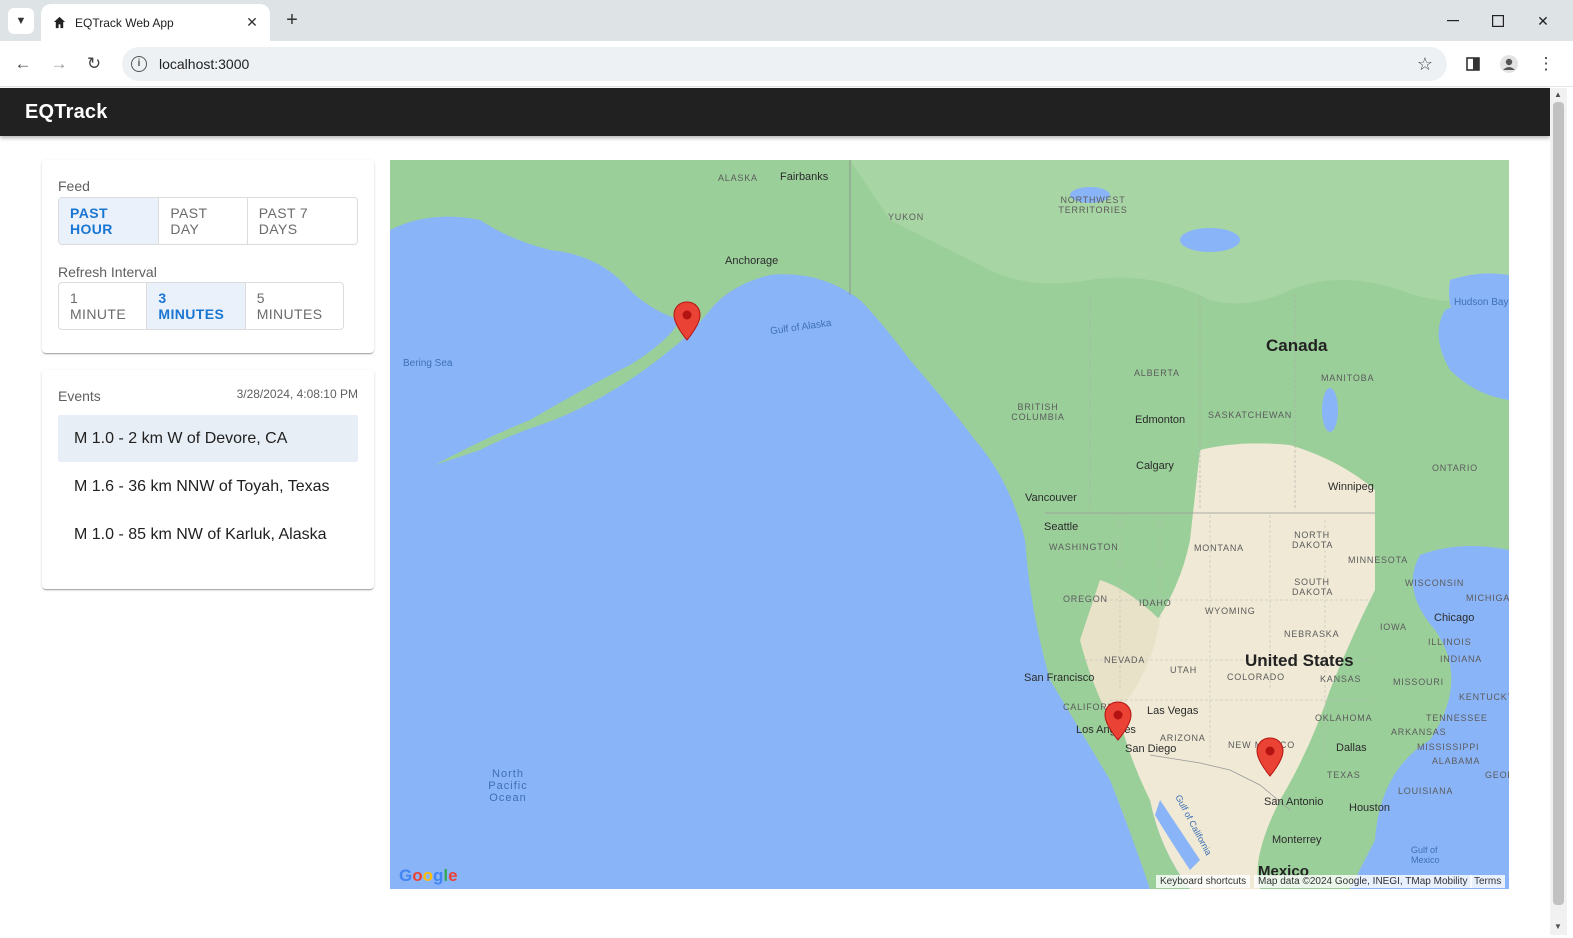 This screenshot has height=938, width=1573. I want to click on city-label: Dallas, so click(1351, 748).